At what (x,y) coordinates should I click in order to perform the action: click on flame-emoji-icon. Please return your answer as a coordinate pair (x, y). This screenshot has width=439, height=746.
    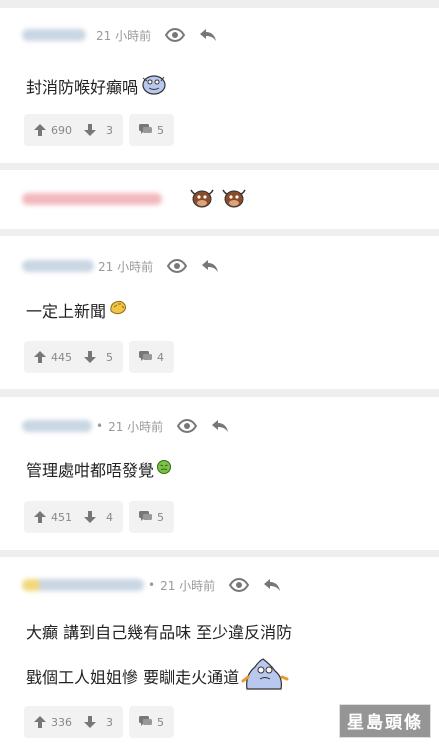
    Looking at the image, I should click on (265, 676).